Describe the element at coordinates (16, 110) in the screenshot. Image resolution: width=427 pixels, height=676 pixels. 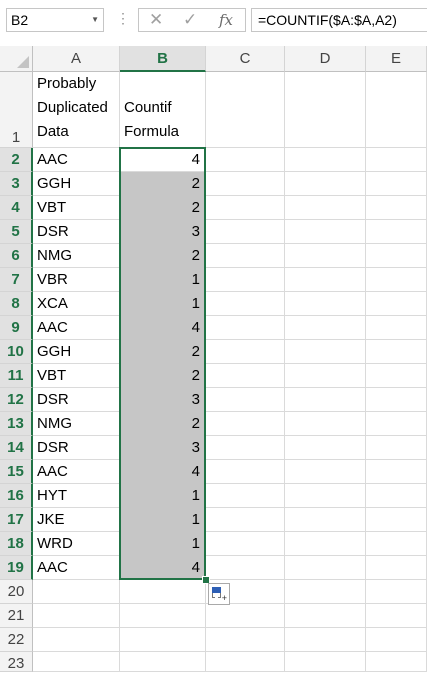
I see `row-header-1: 1` at that location.